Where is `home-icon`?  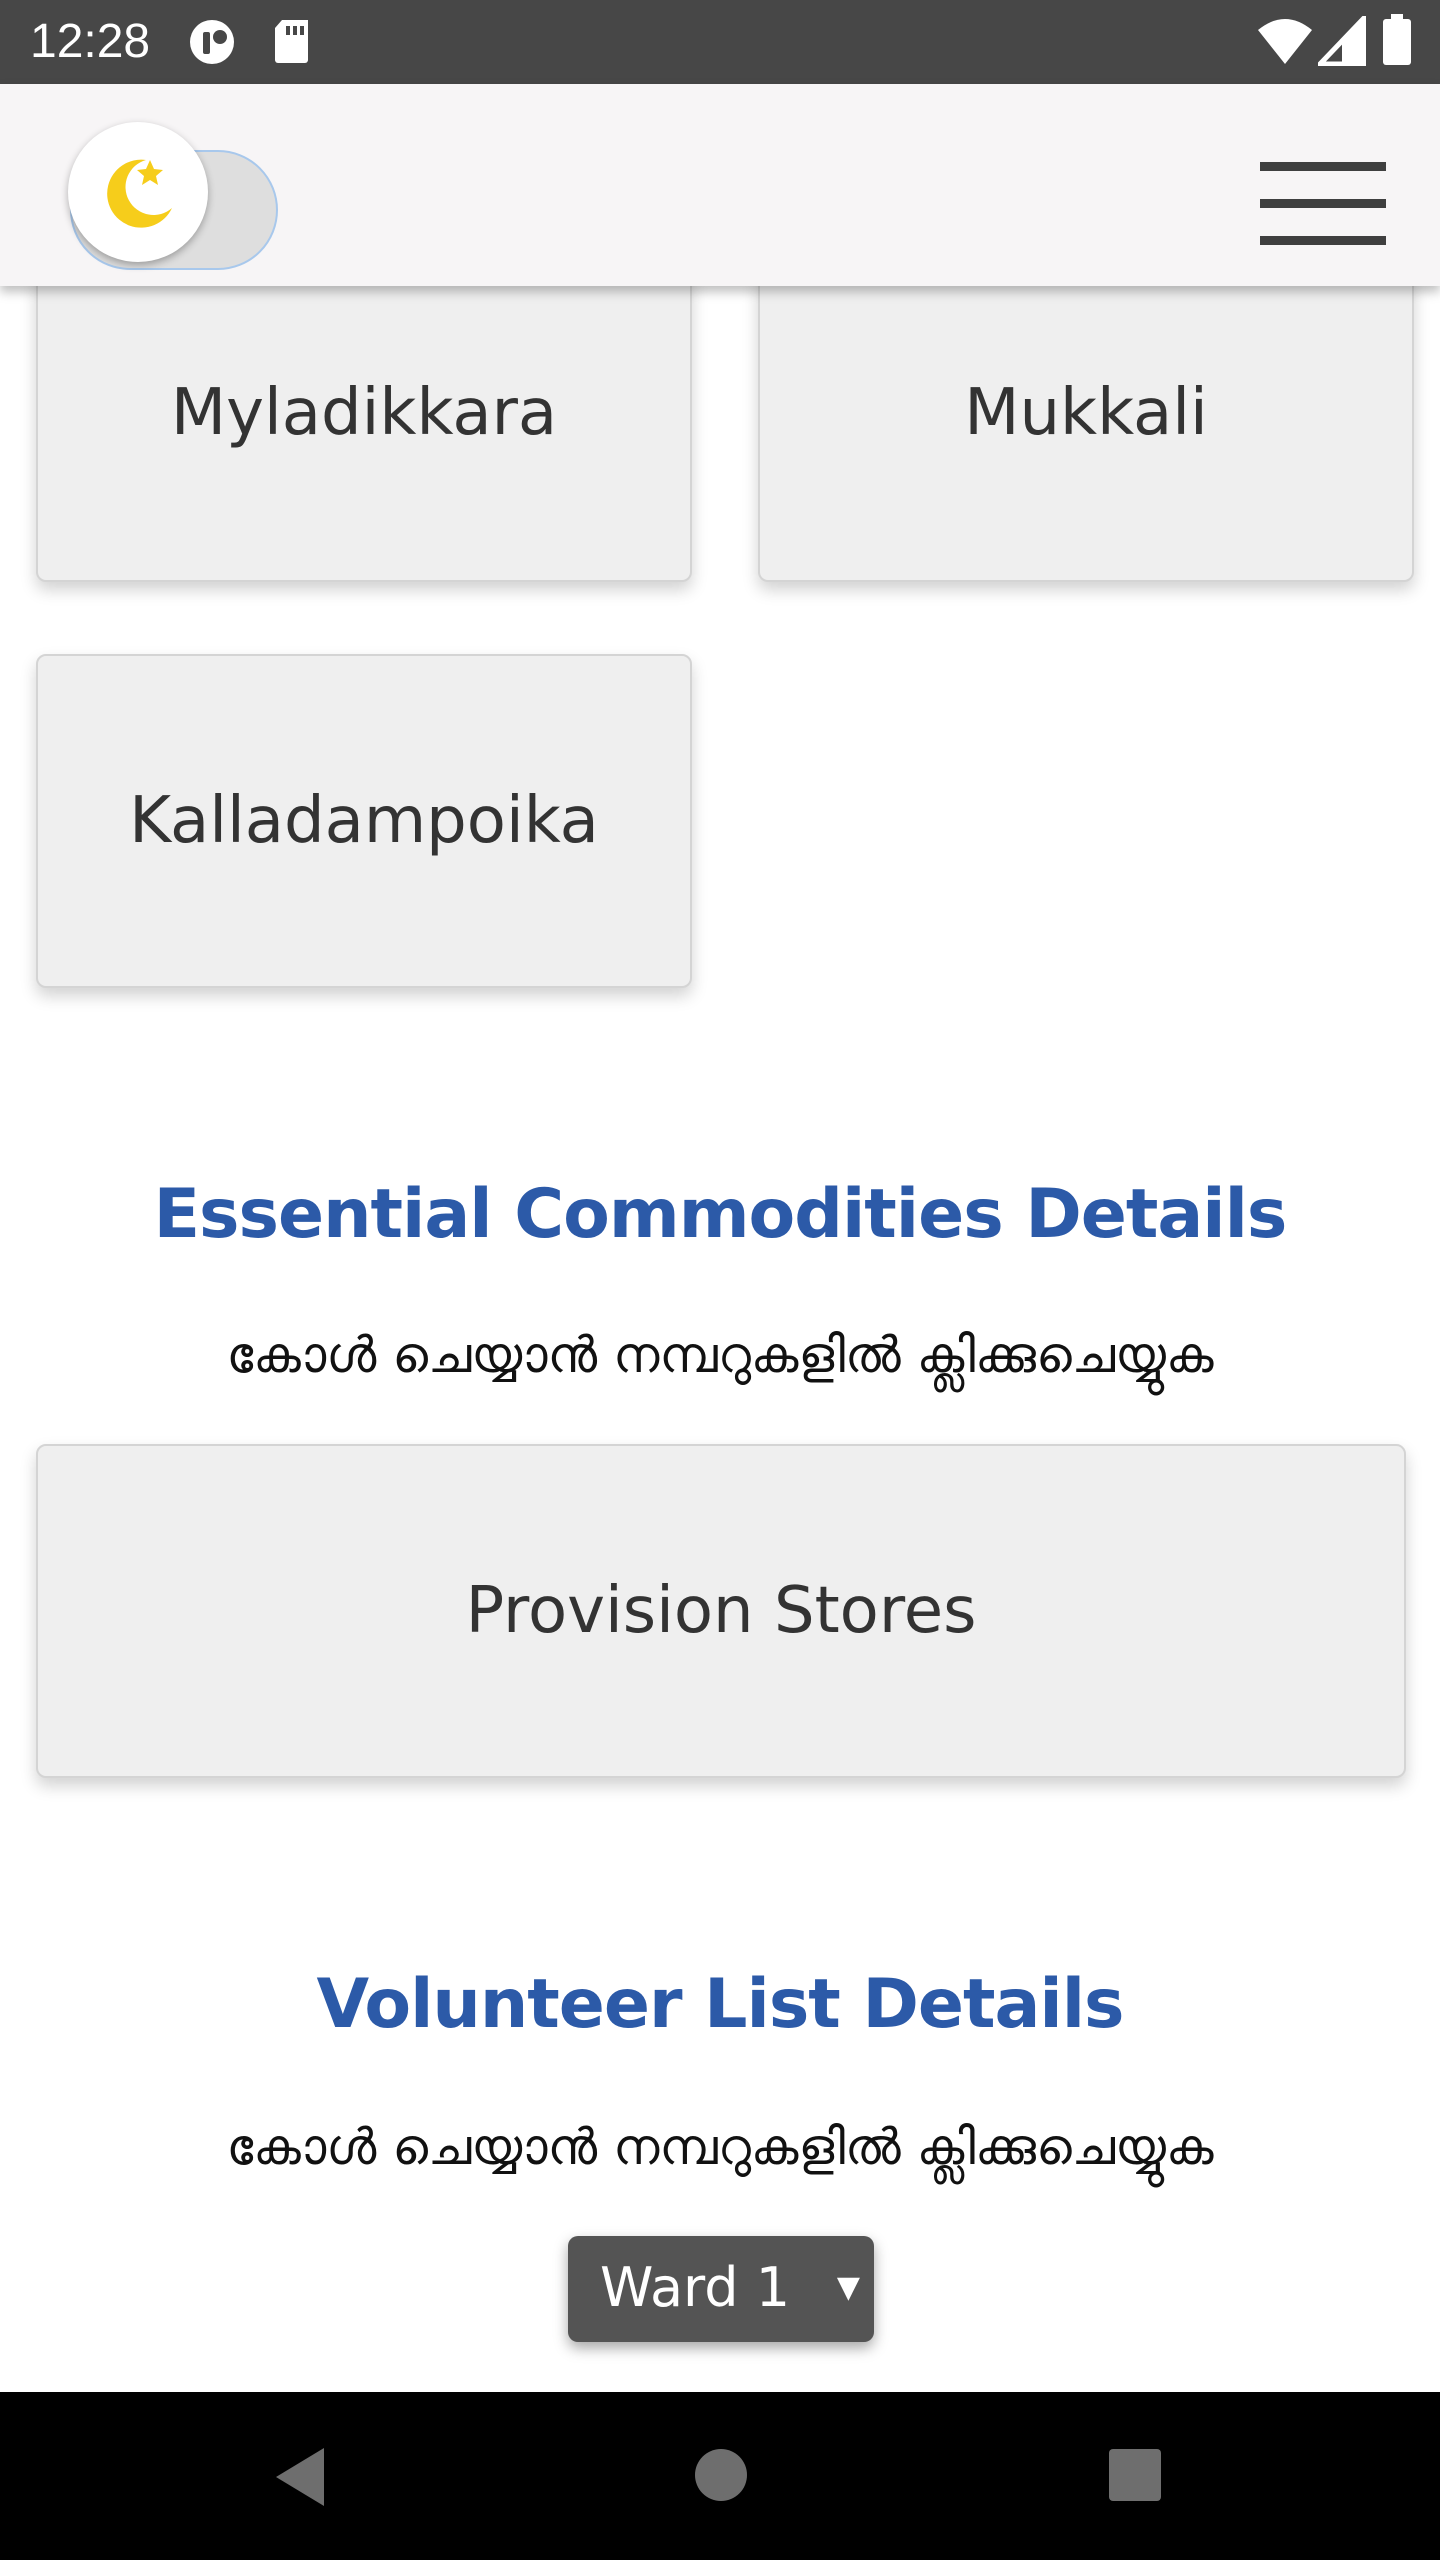 home-icon is located at coordinates (721, 2477).